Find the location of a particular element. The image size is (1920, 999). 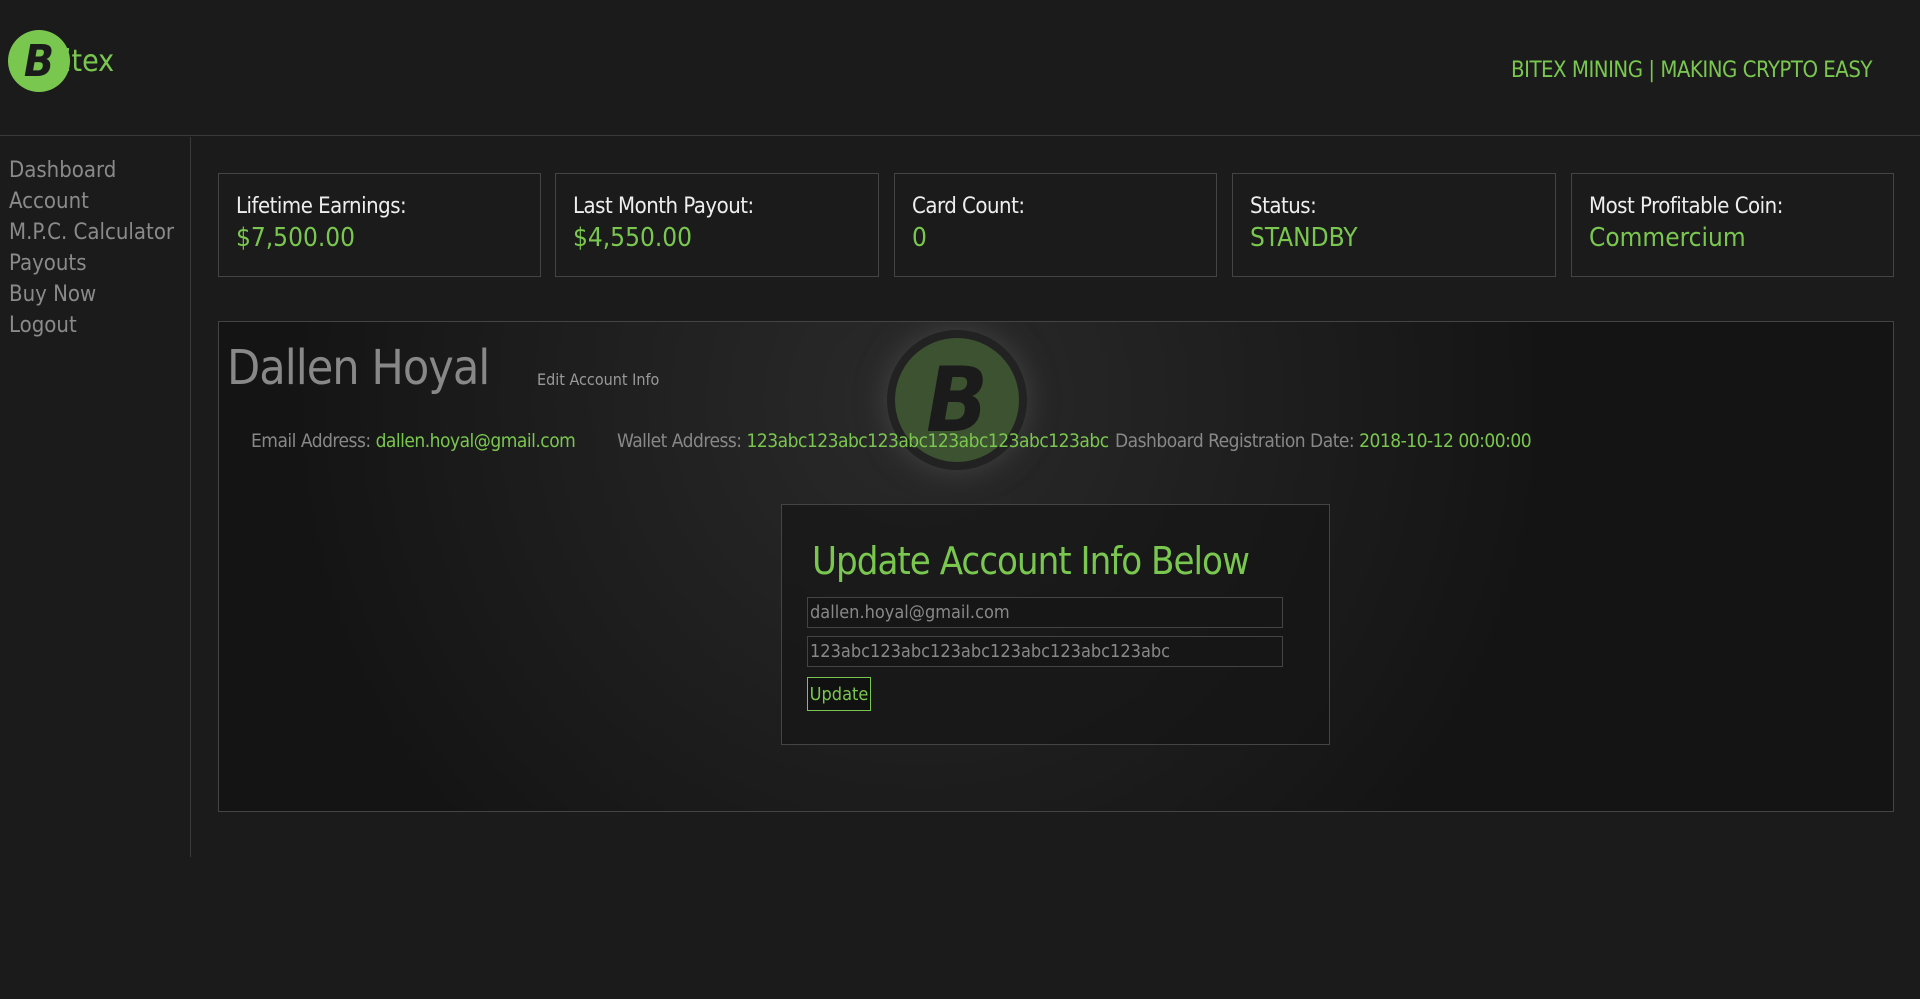

sidebar-item-logout: Logout is located at coordinates (95, 325).